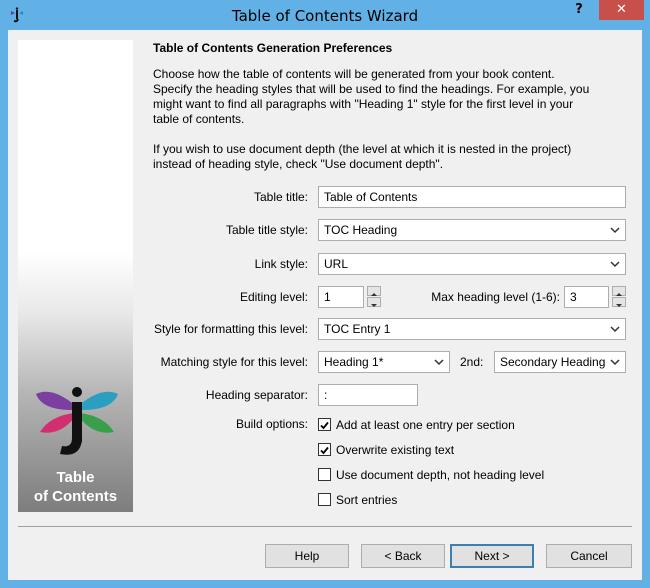  I want to click on cancel-button: Cancel, so click(589, 556).